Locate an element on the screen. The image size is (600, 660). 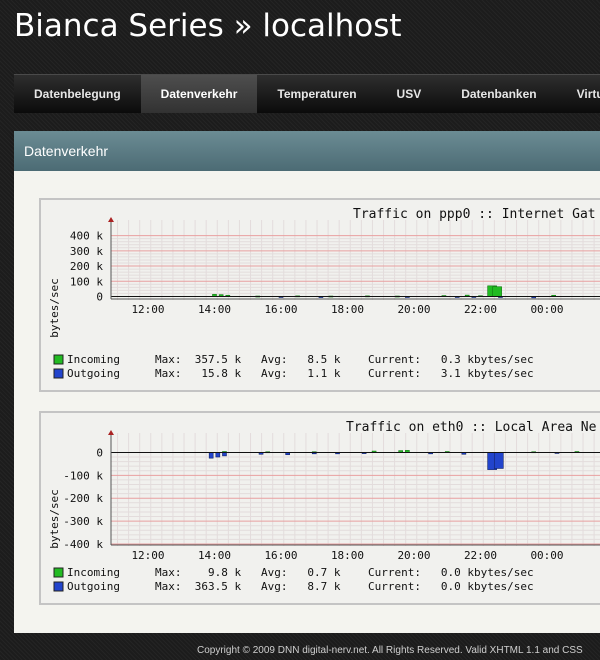
y-tick-label: 400 k is located at coordinates (86, 236).